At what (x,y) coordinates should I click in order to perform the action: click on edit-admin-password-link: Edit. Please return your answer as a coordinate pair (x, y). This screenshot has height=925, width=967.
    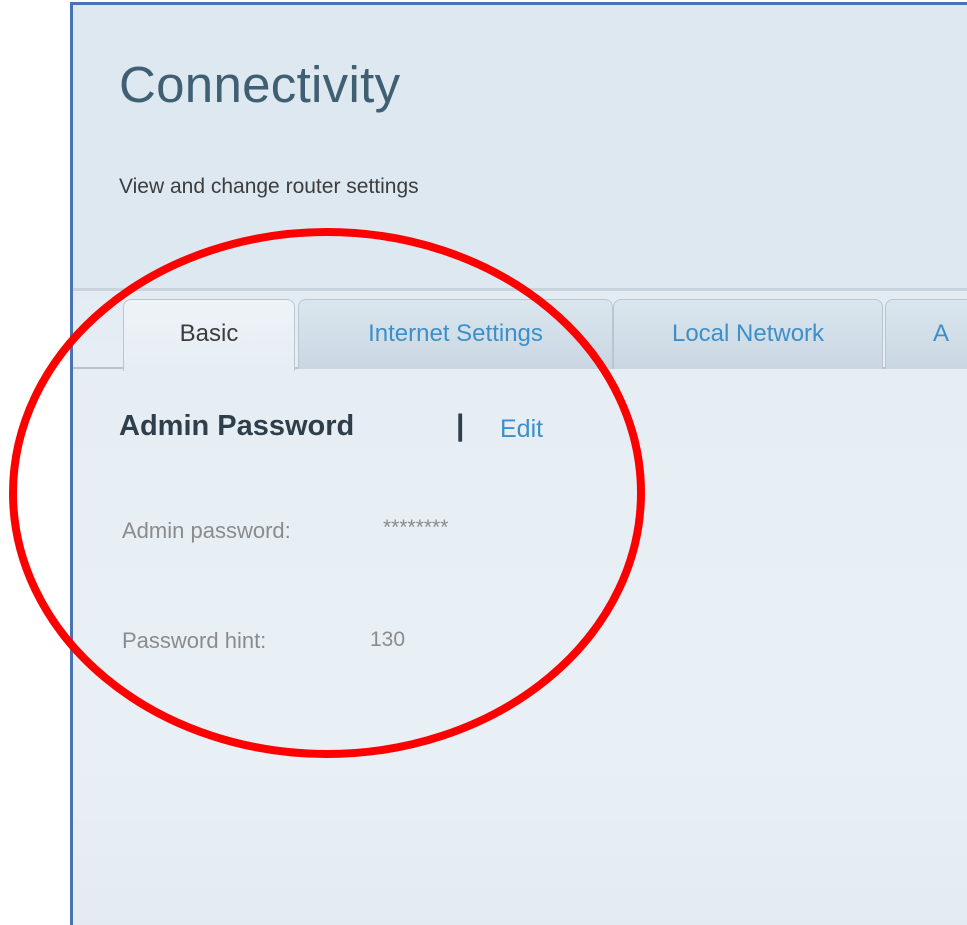
    Looking at the image, I should click on (521, 429).